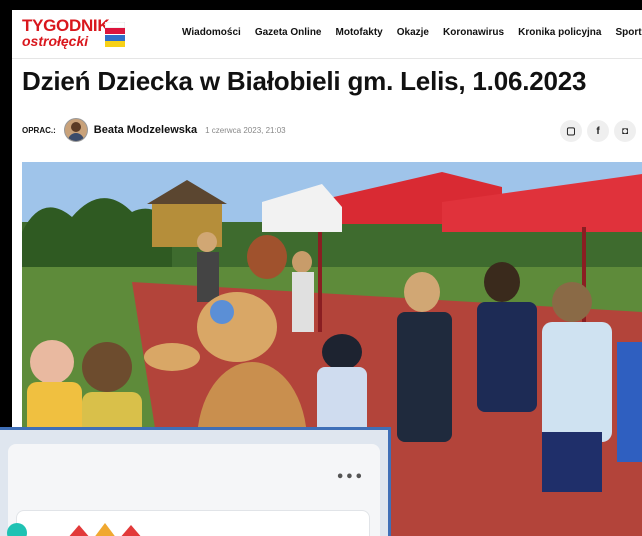 The image size is (642, 536). What do you see at coordinates (571, 131) in the screenshot?
I see `comment-icon: ▢` at bounding box center [571, 131].